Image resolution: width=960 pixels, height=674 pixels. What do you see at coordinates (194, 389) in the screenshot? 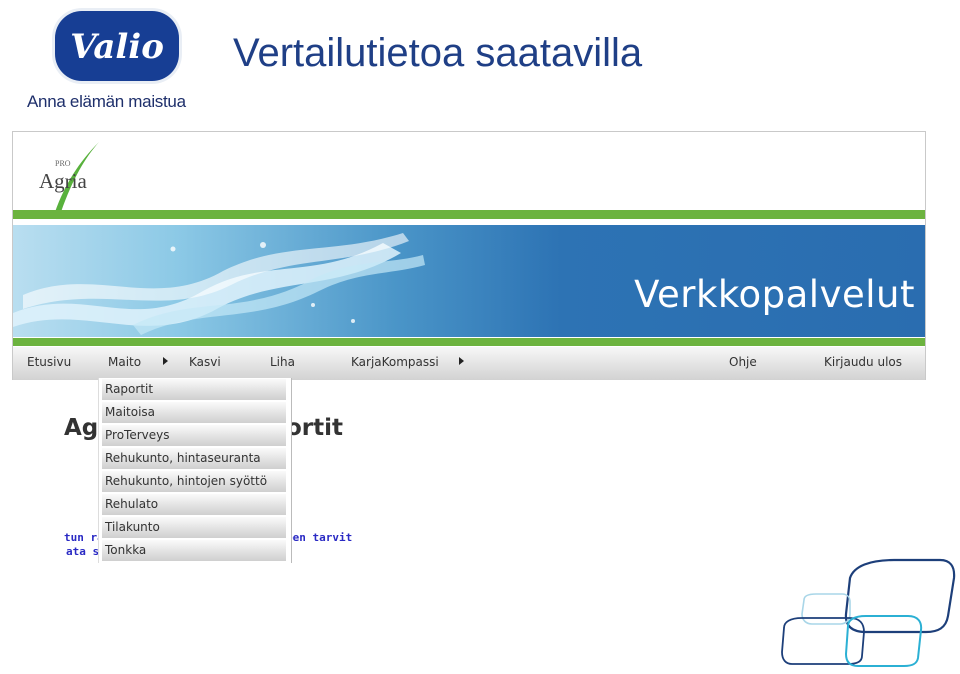
I see `menu-item-raportit: Raportit` at bounding box center [194, 389].